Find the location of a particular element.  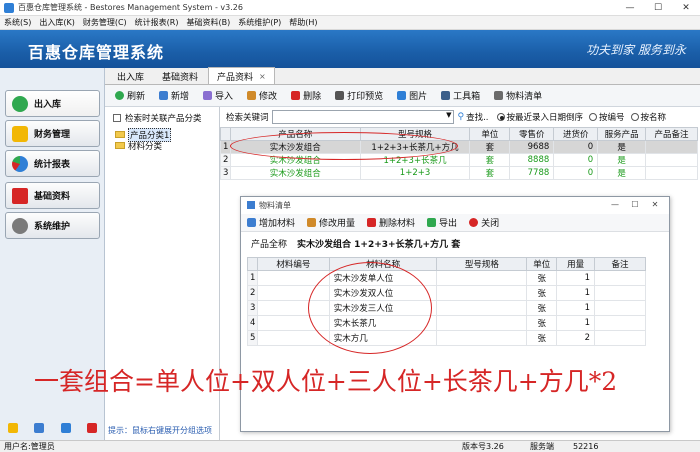

edit-button: 修改 is located at coordinates (262, 95).